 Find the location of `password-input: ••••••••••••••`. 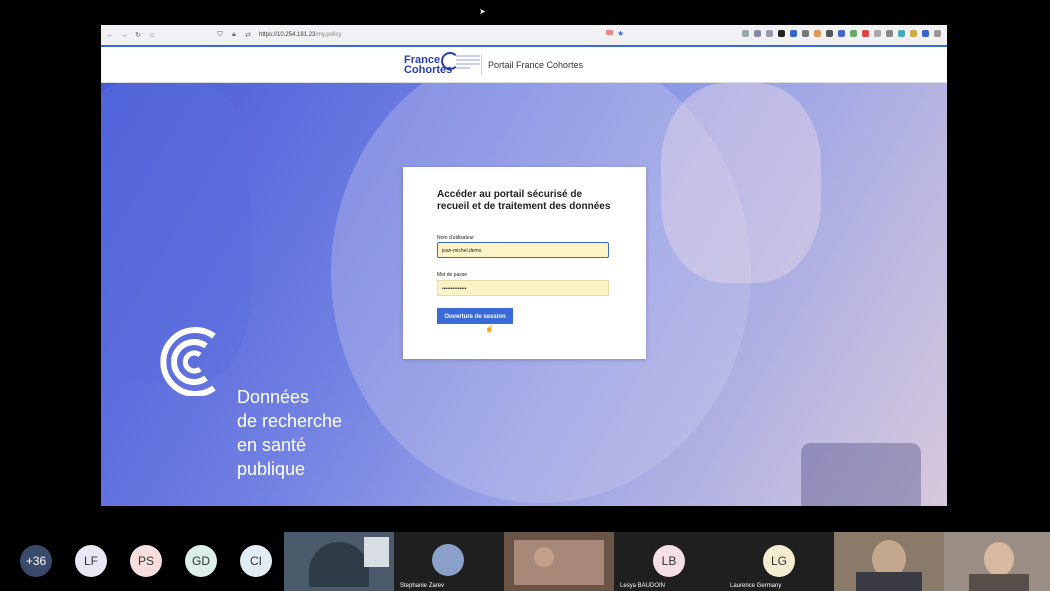

password-input: •••••••••••••• is located at coordinates (523, 288).